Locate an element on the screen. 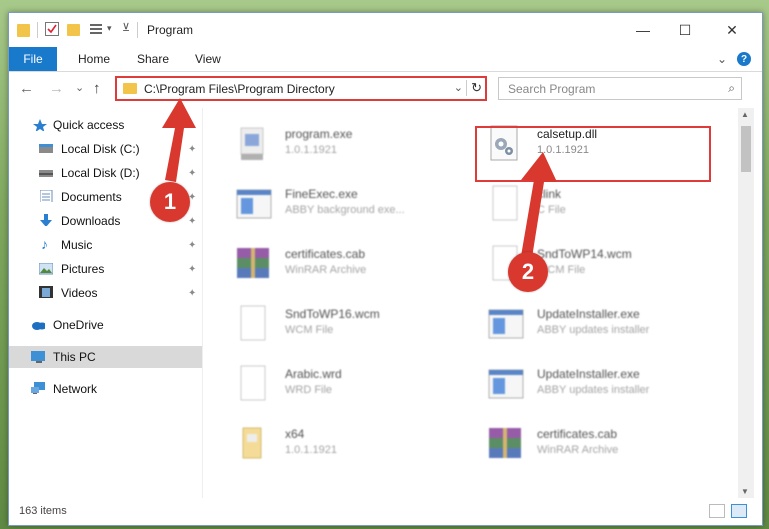 The image size is (769, 529). sidebar-item-label: This PC is located at coordinates (74, 357).